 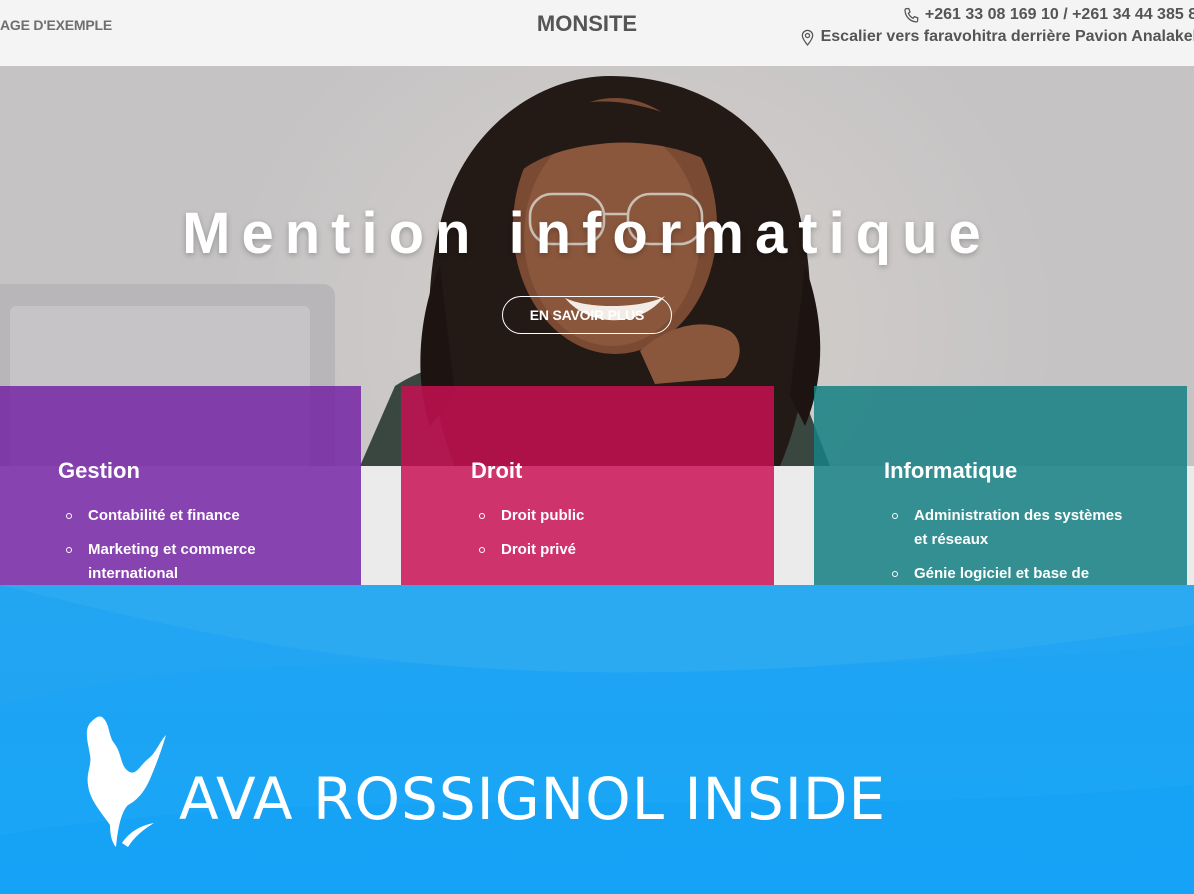 I want to click on phone-icon, so click(x=911, y=15).